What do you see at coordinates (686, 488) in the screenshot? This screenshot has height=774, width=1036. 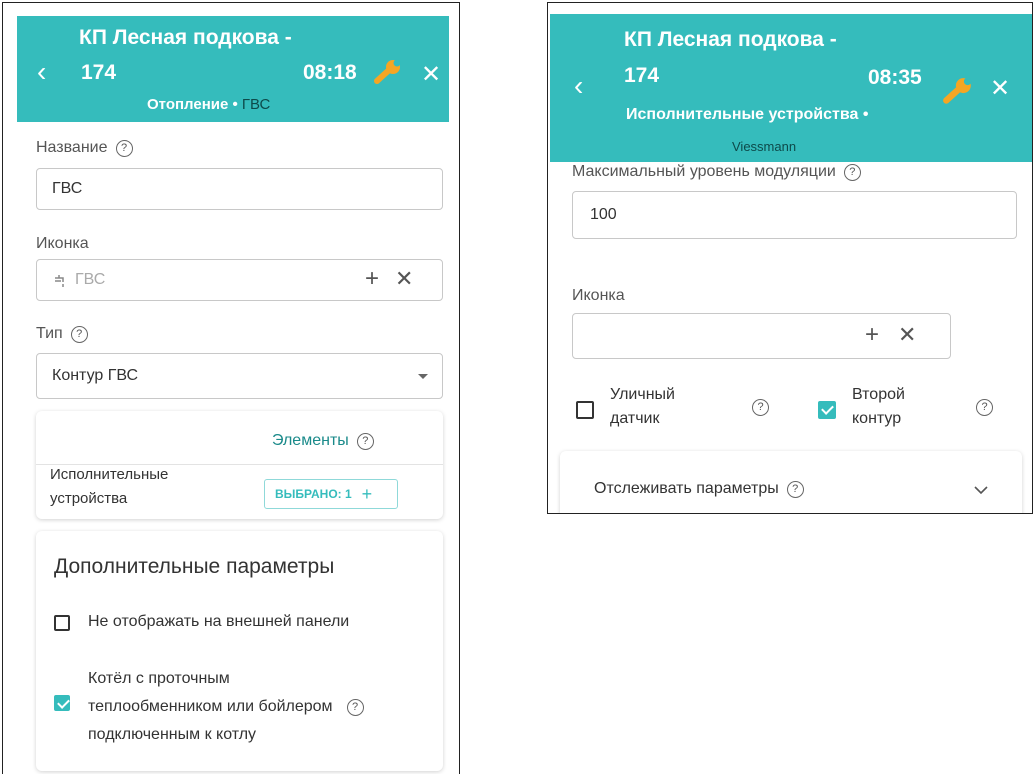 I see `track-params-label-text: Отслеживать параметры` at bounding box center [686, 488].